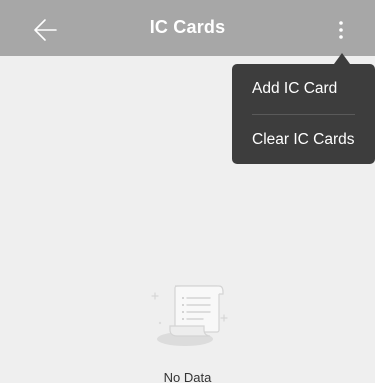 Image resolution: width=375 pixels, height=383 pixels. I want to click on clear-ic-cards-menu-item: Clear IC Cards, so click(303, 140).